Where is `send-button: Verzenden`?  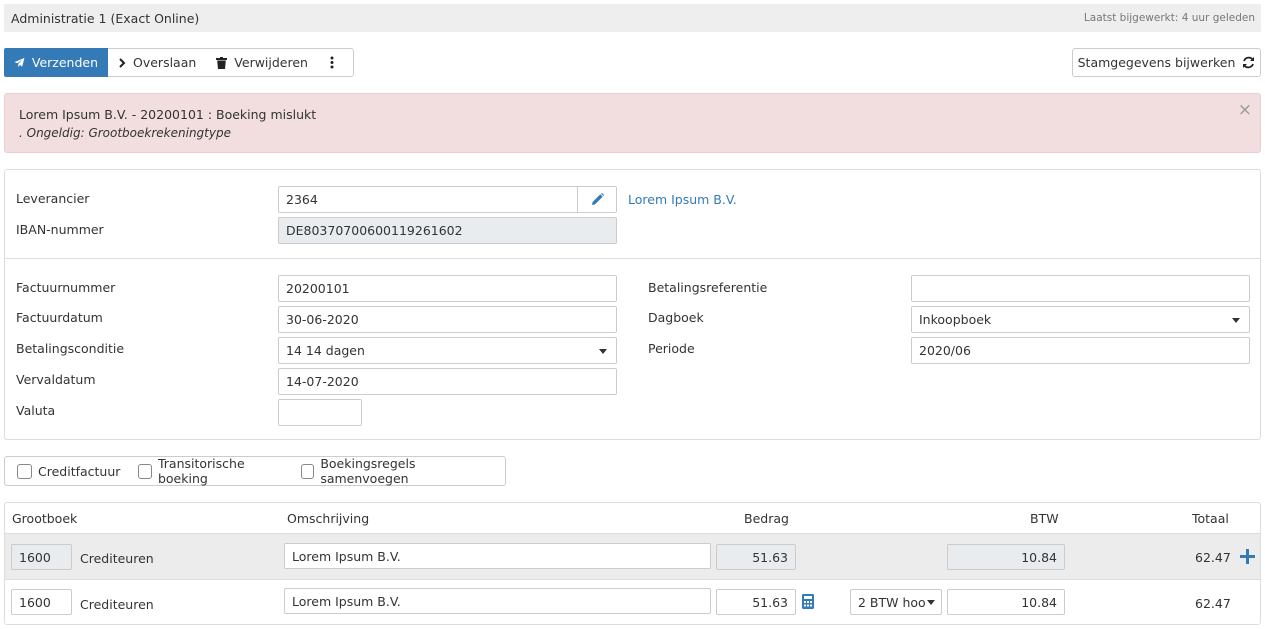 send-button: Verzenden is located at coordinates (56, 62).